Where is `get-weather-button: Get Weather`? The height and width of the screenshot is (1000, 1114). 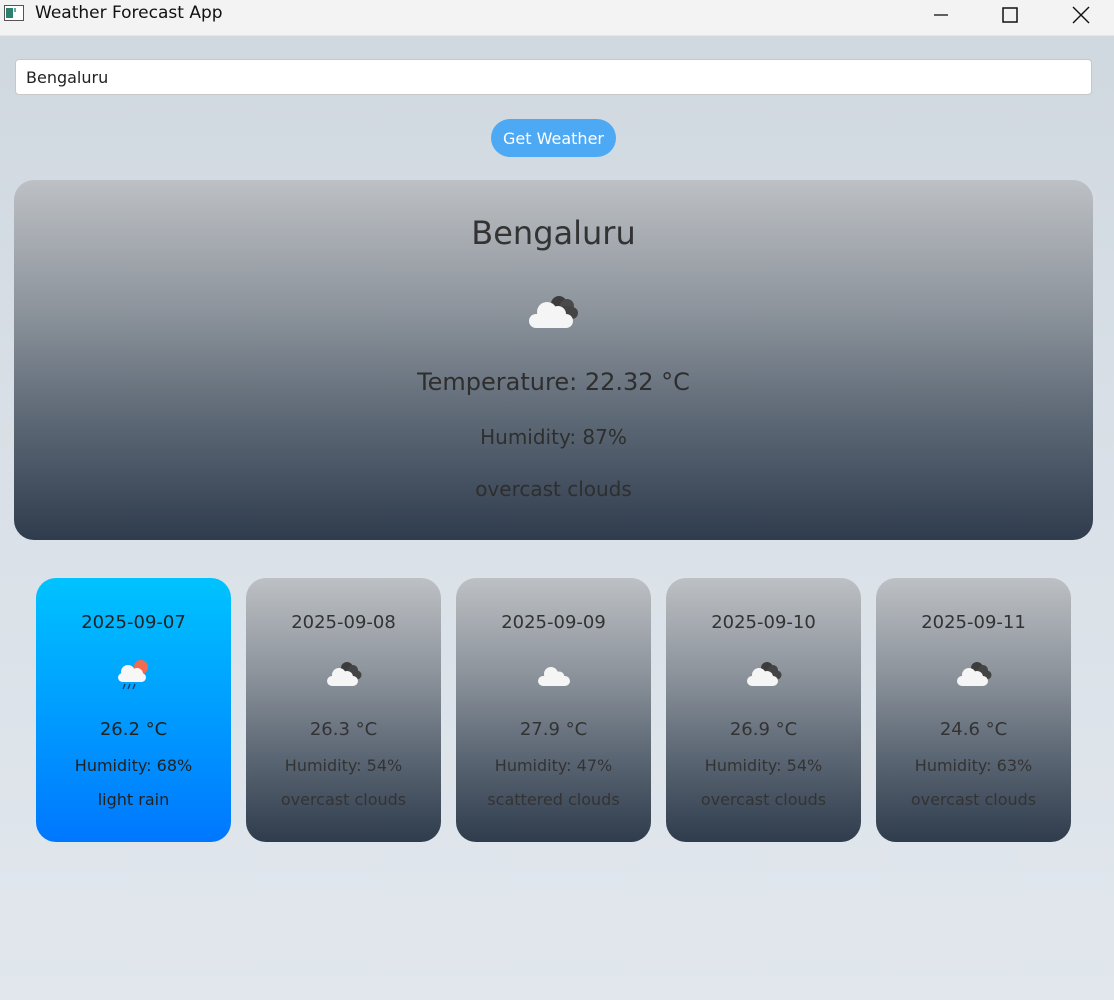 get-weather-button: Get Weather is located at coordinates (553, 138).